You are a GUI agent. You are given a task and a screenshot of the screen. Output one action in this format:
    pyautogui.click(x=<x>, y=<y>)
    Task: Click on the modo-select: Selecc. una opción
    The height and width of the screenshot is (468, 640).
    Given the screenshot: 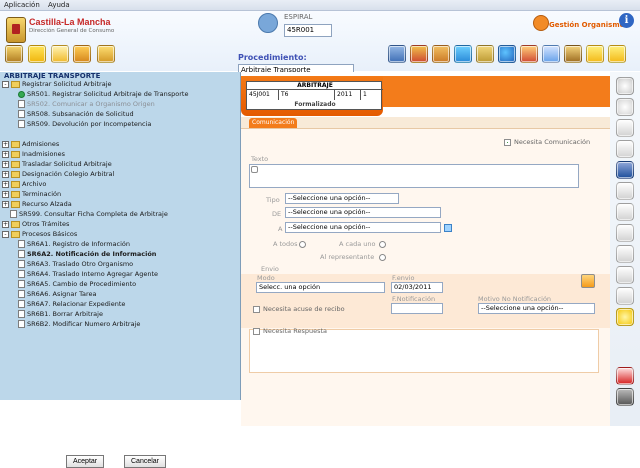 What is the action you would take?
    pyautogui.click(x=320, y=287)
    